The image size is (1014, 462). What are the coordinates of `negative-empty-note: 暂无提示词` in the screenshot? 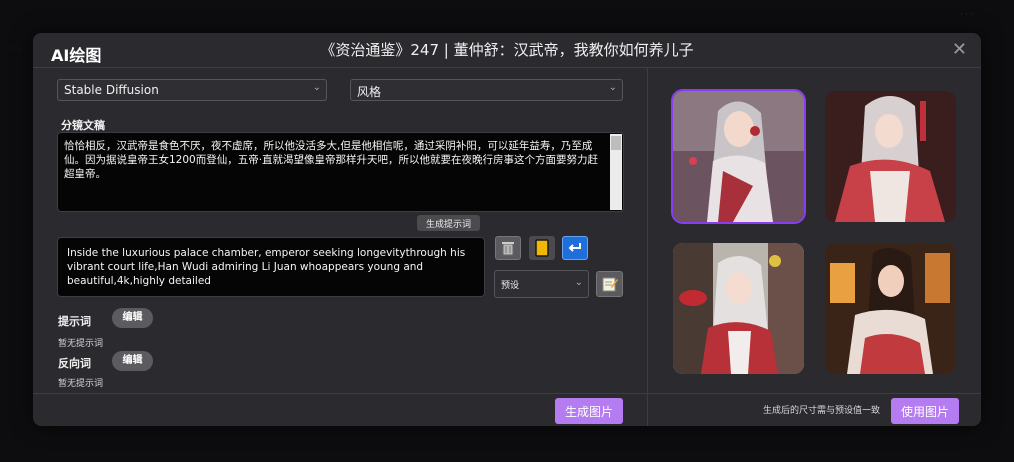 It's located at (81, 384).